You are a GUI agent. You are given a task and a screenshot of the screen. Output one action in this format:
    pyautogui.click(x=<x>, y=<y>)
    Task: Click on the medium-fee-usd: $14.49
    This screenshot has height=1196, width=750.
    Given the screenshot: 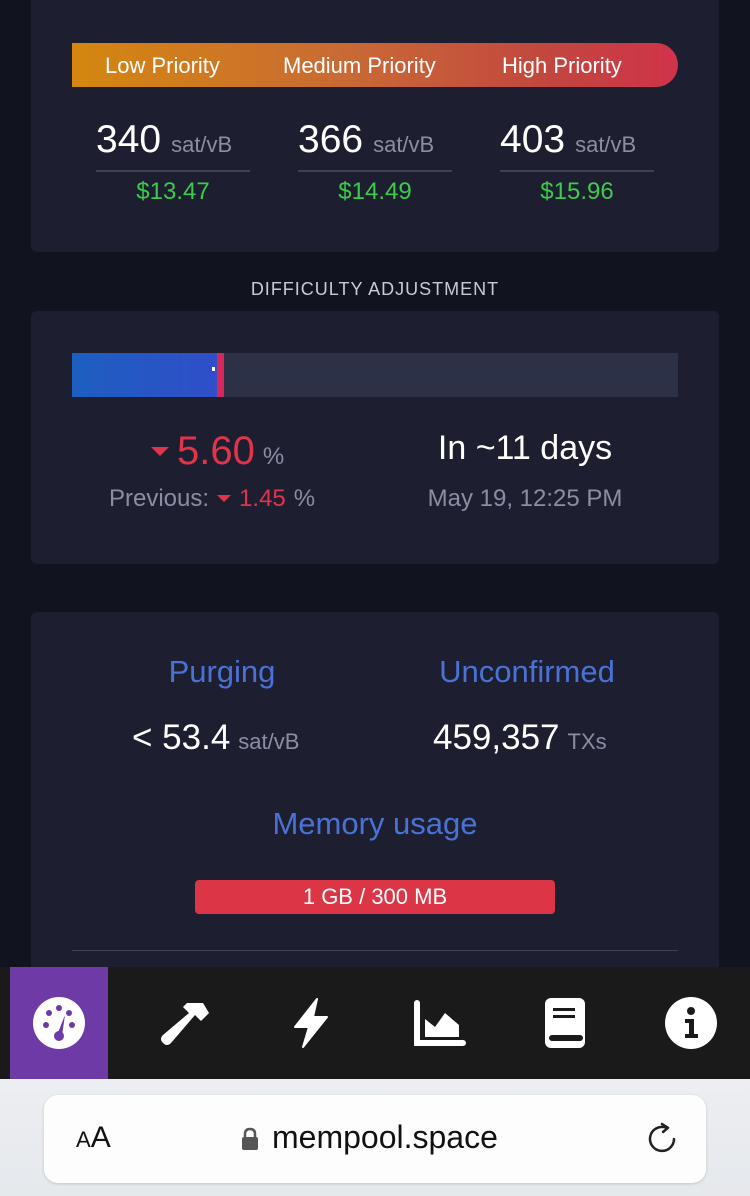 What is the action you would take?
    pyautogui.click(x=375, y=191)
    